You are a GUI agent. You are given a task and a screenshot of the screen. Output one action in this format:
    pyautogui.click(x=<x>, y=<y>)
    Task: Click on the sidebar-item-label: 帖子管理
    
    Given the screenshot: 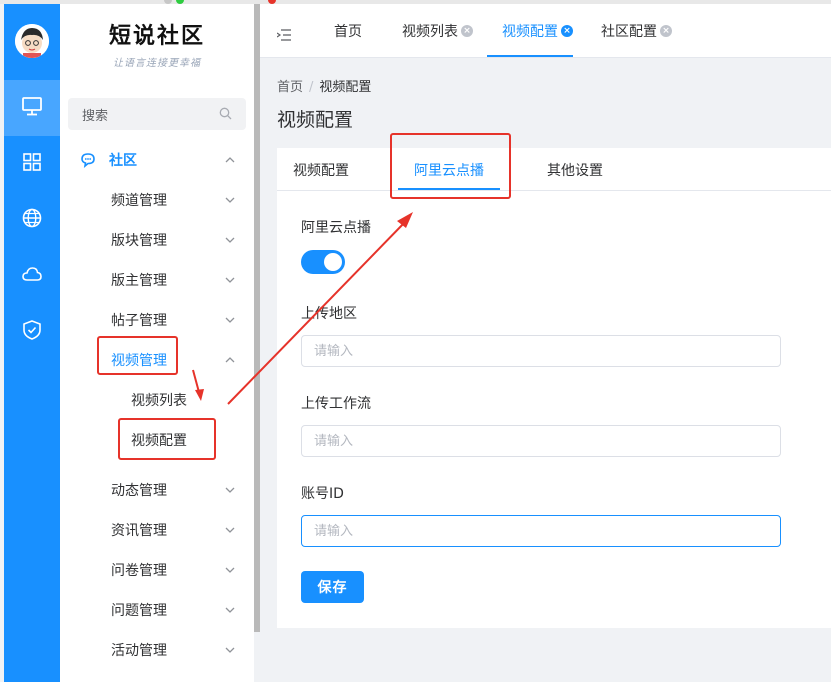 What is the action you would take?
    pyautogui.click(x=139, y=321)
    